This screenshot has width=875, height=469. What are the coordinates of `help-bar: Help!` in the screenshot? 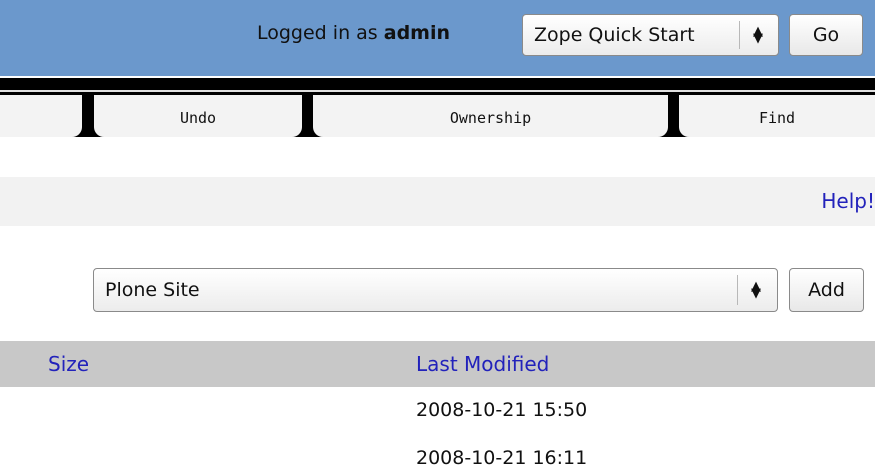 It's located at (437, 201).